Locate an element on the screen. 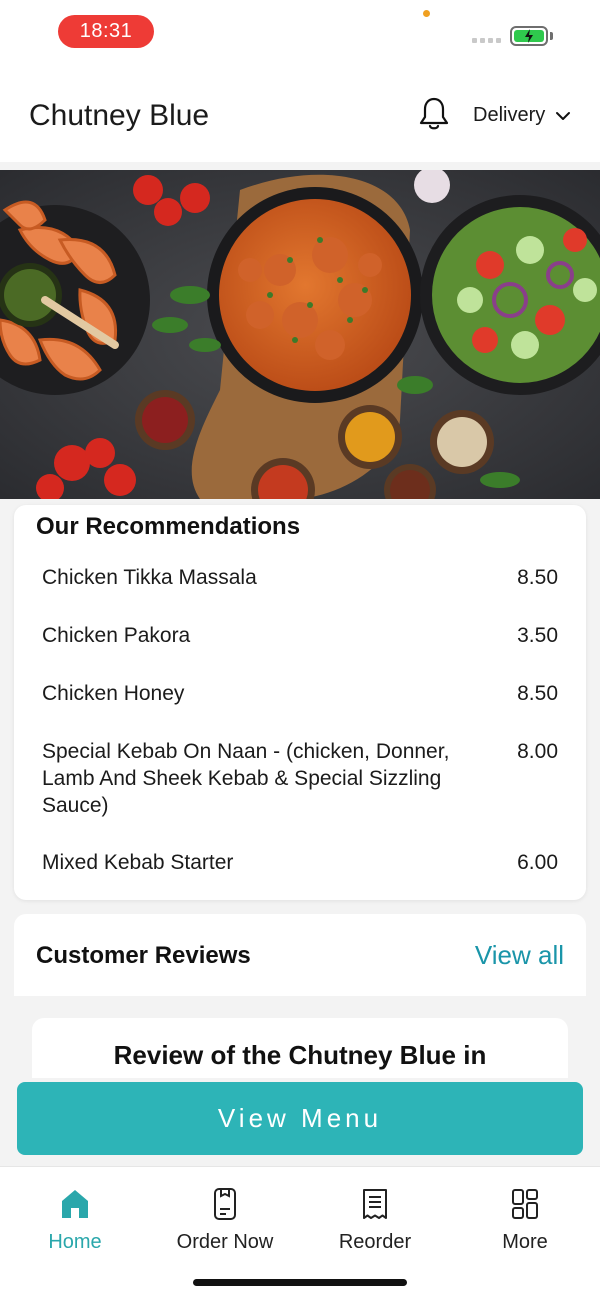  nav-item-reorder: Reorder is located at coordinates (375, 1220).